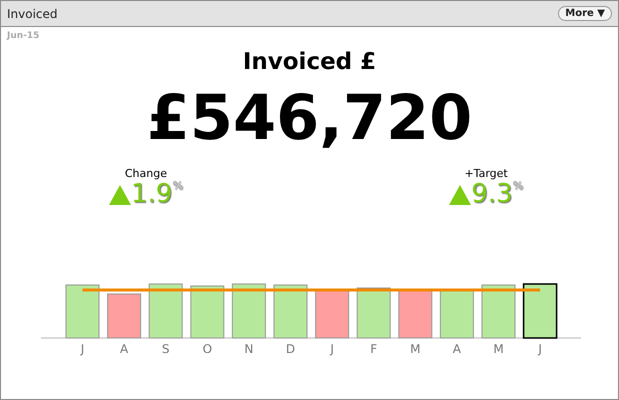 The height and width of the screenshot is (400, 619). Describe the element at coordinates (291, 349) in the screenshot. I see `month-label: D` at that location.